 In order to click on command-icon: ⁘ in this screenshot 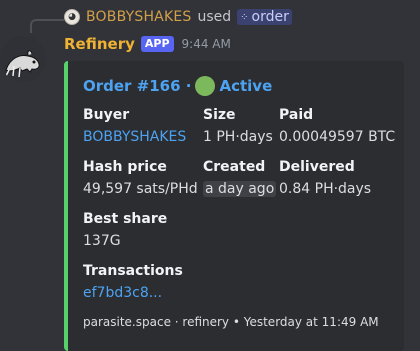, I will do `click(244, 17)`.